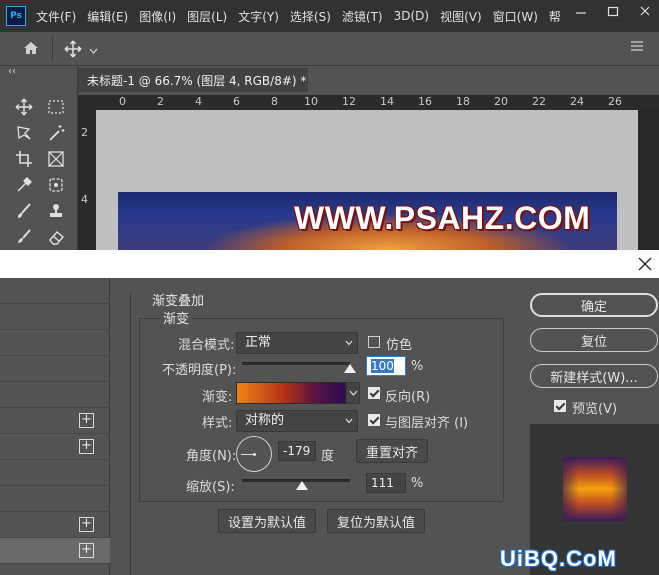  Describe the element at coordinates (56, 159) in the screenshot. I see `frame-icon` at that location.